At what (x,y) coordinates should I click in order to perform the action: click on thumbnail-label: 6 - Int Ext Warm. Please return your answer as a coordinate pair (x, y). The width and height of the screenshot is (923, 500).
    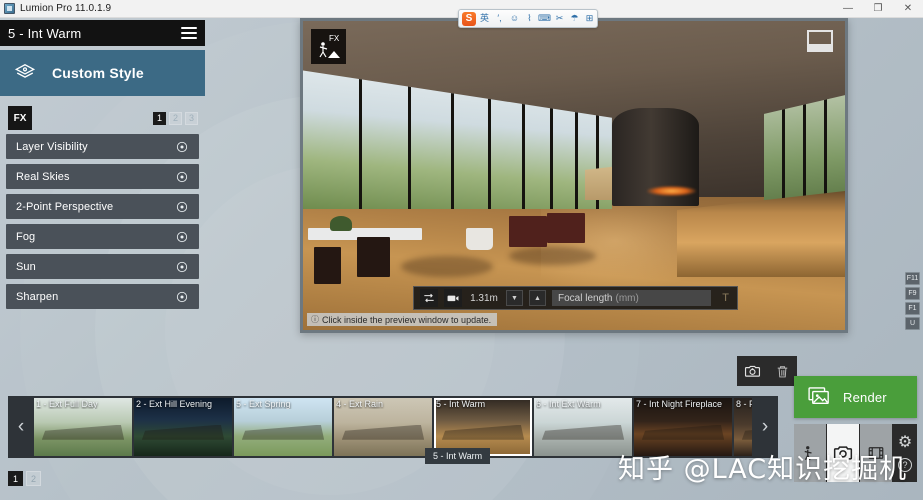
    Looking at the image, I should click on (568, 404).